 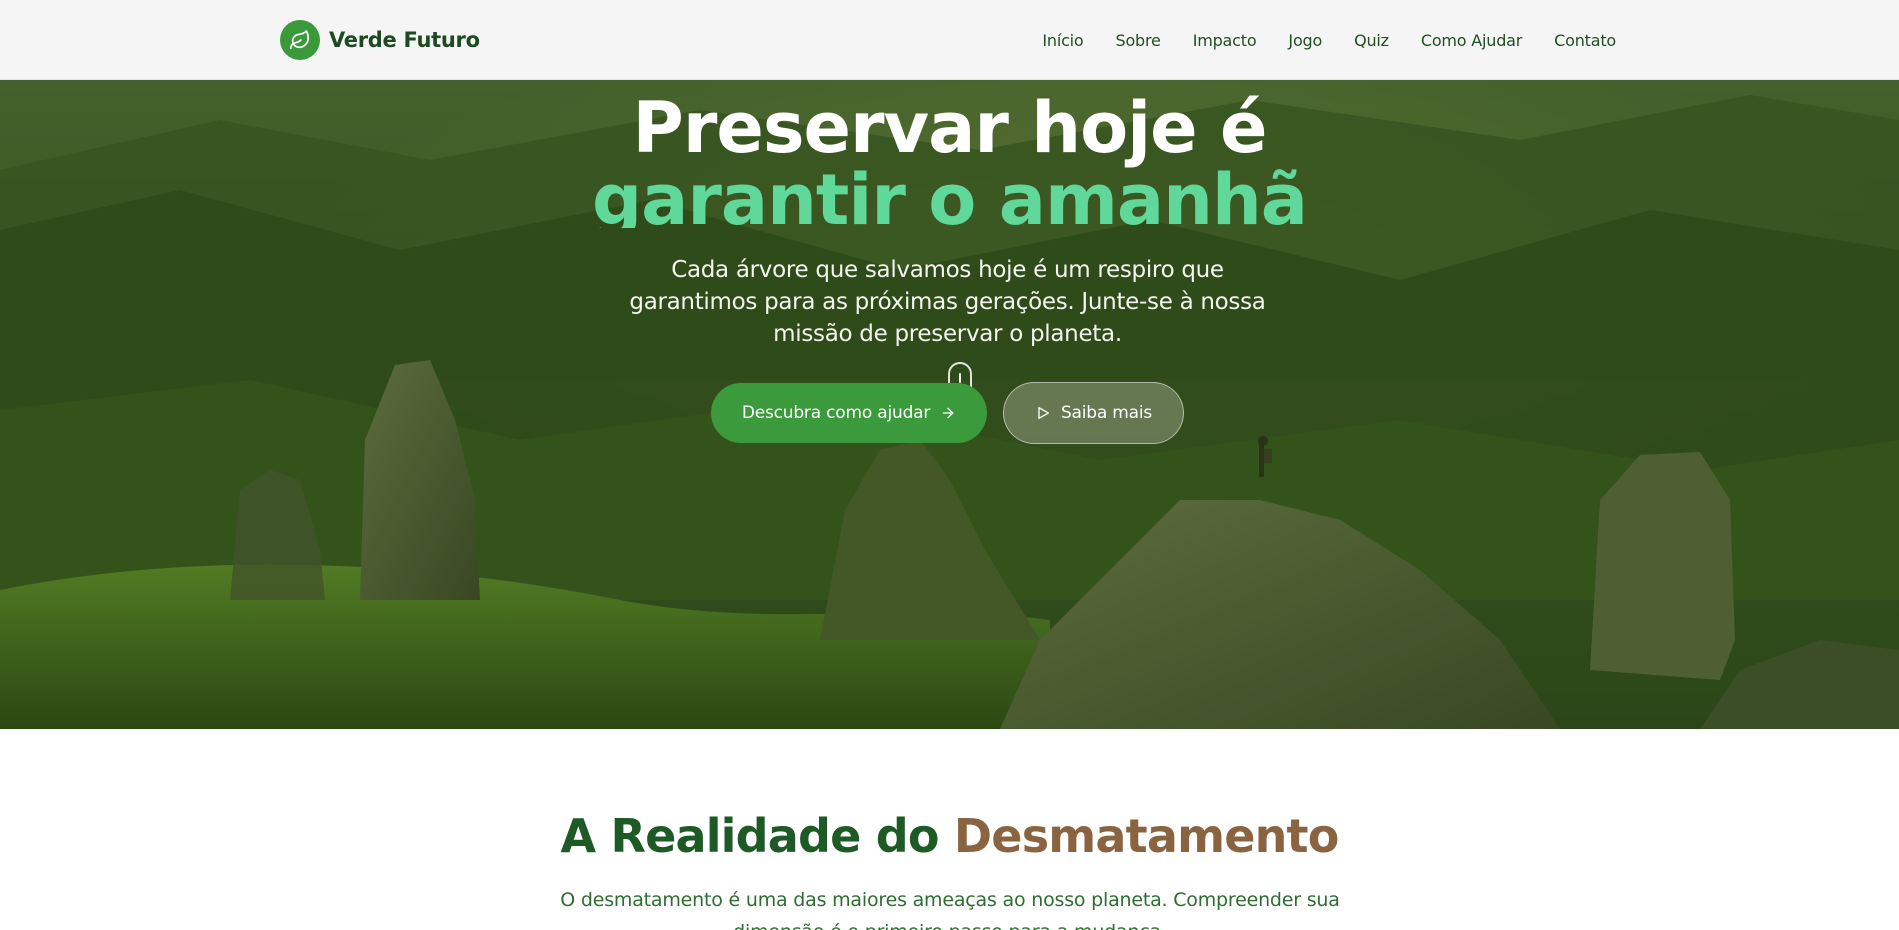 I want to click on discover-button-label: Descubra como ajudar, so click(x=836, y=413).